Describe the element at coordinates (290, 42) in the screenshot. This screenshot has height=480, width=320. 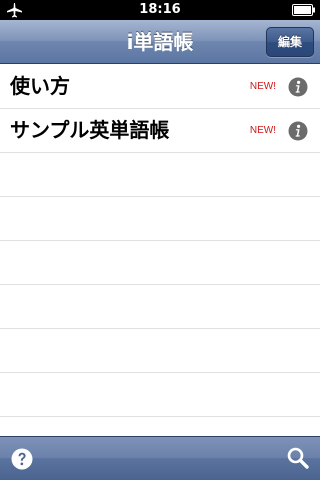
I see `edit-button: 編集` at that location.